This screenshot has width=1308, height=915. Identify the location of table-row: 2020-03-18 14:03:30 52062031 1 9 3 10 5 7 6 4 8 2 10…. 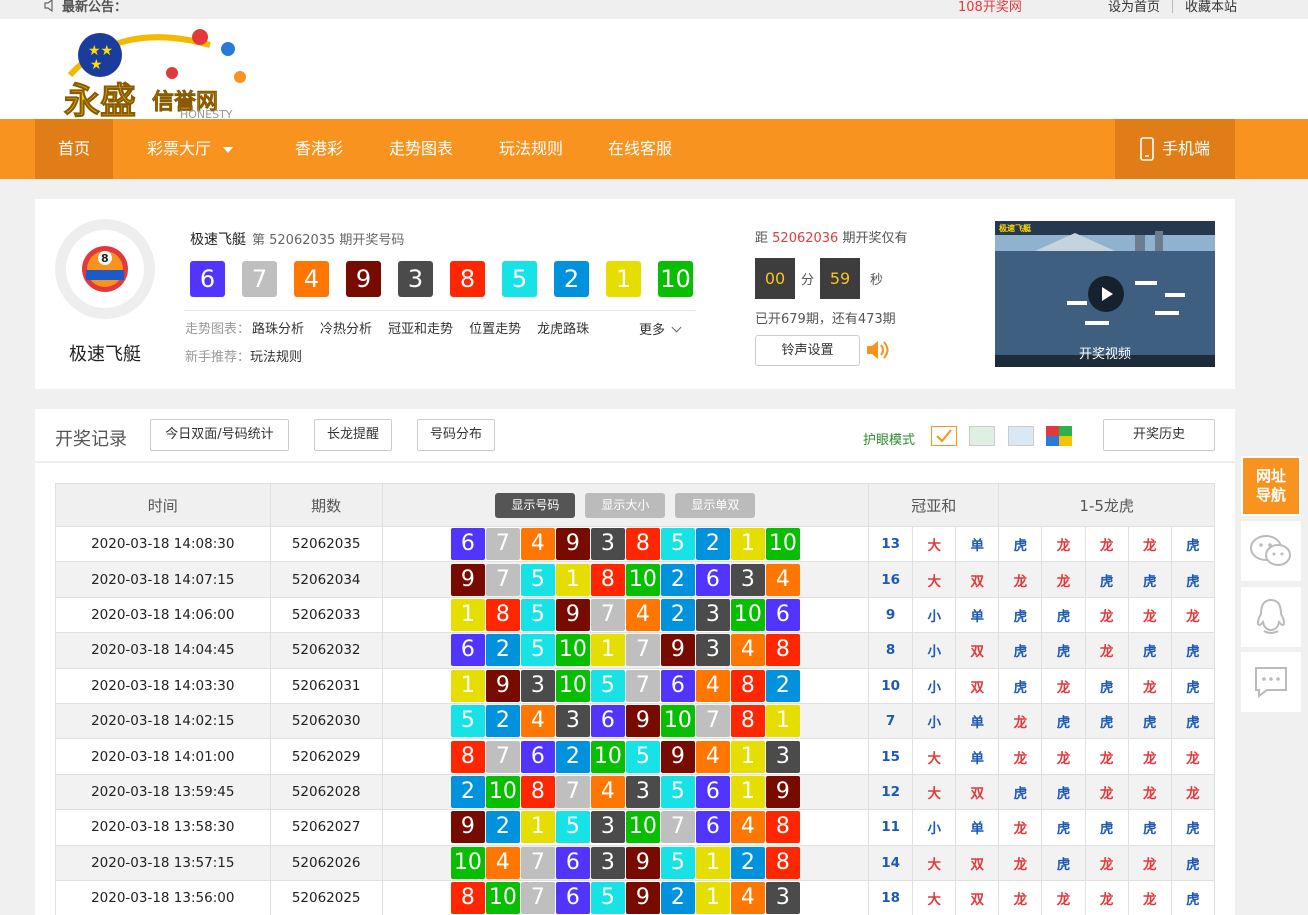
(635, 685).